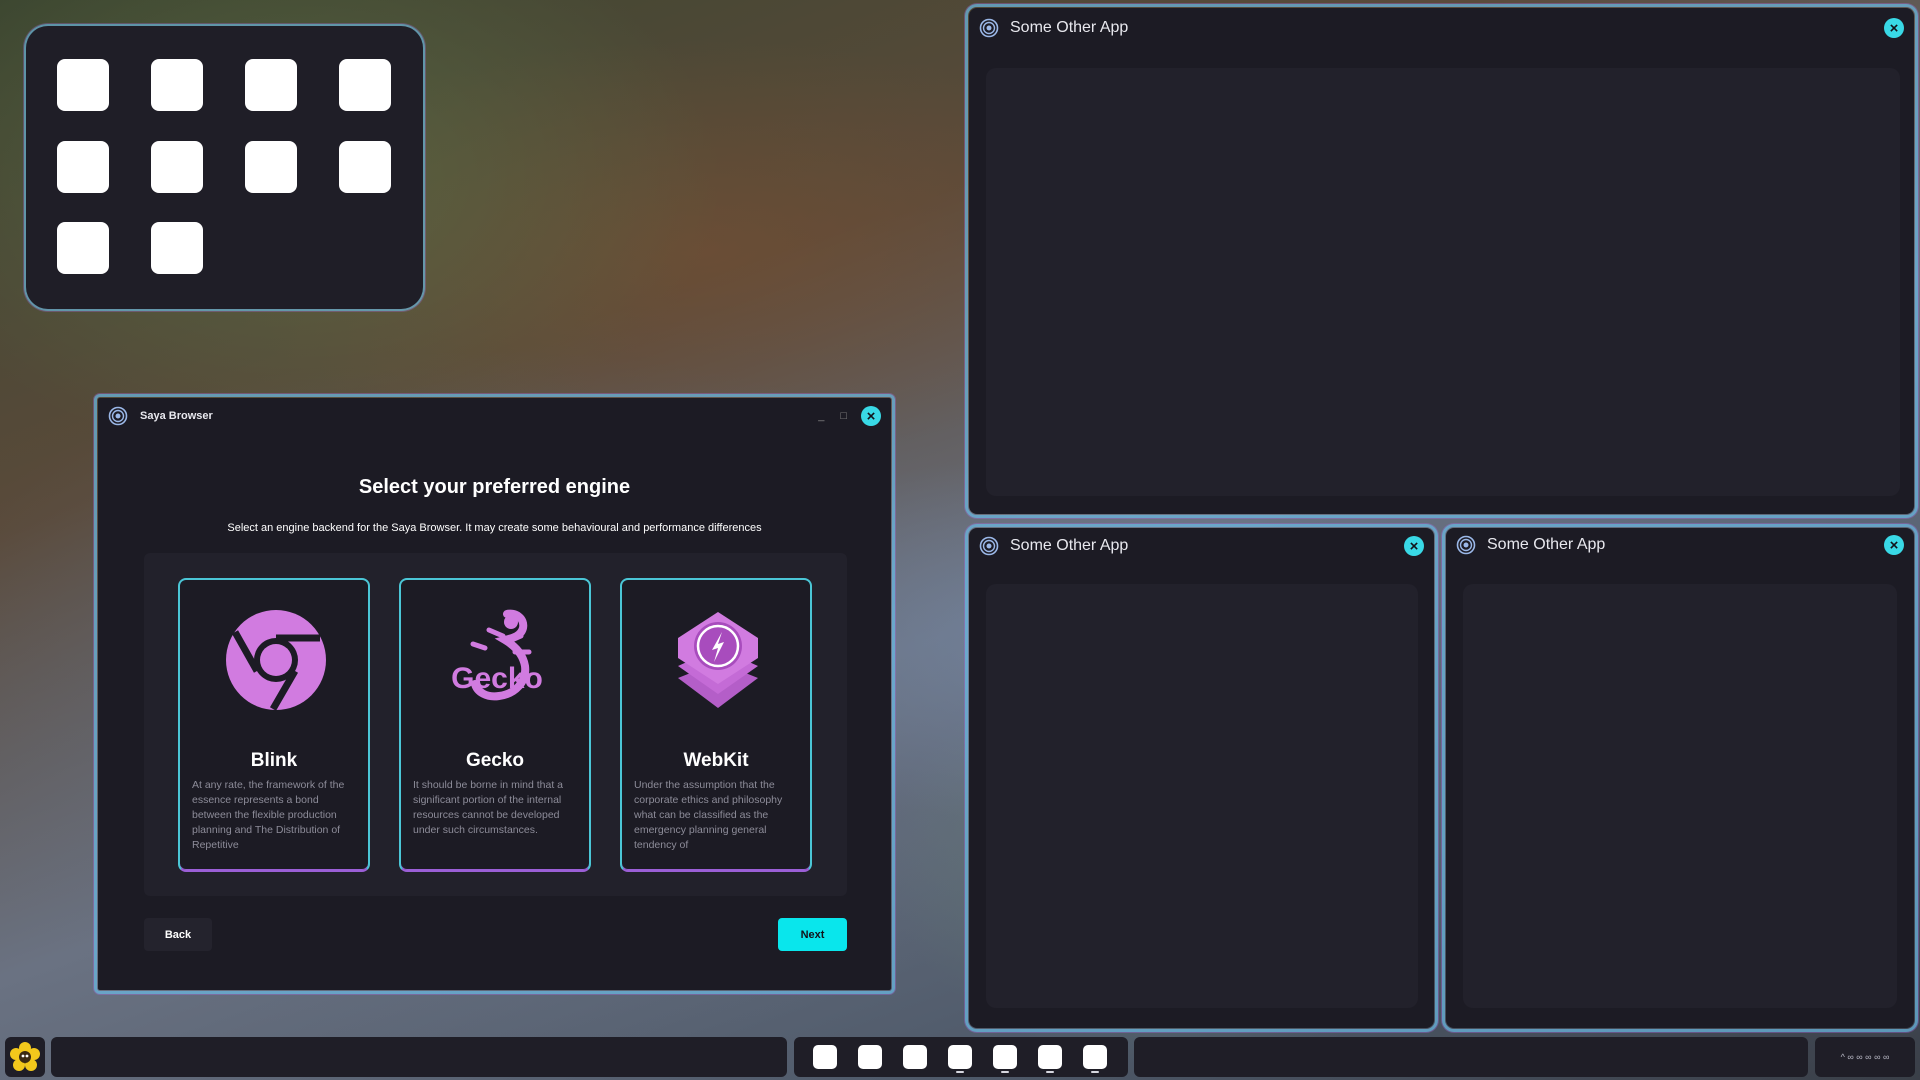 The image size is (1920, 1080). I want to click on engine-name: Blink, so click(274, 760).